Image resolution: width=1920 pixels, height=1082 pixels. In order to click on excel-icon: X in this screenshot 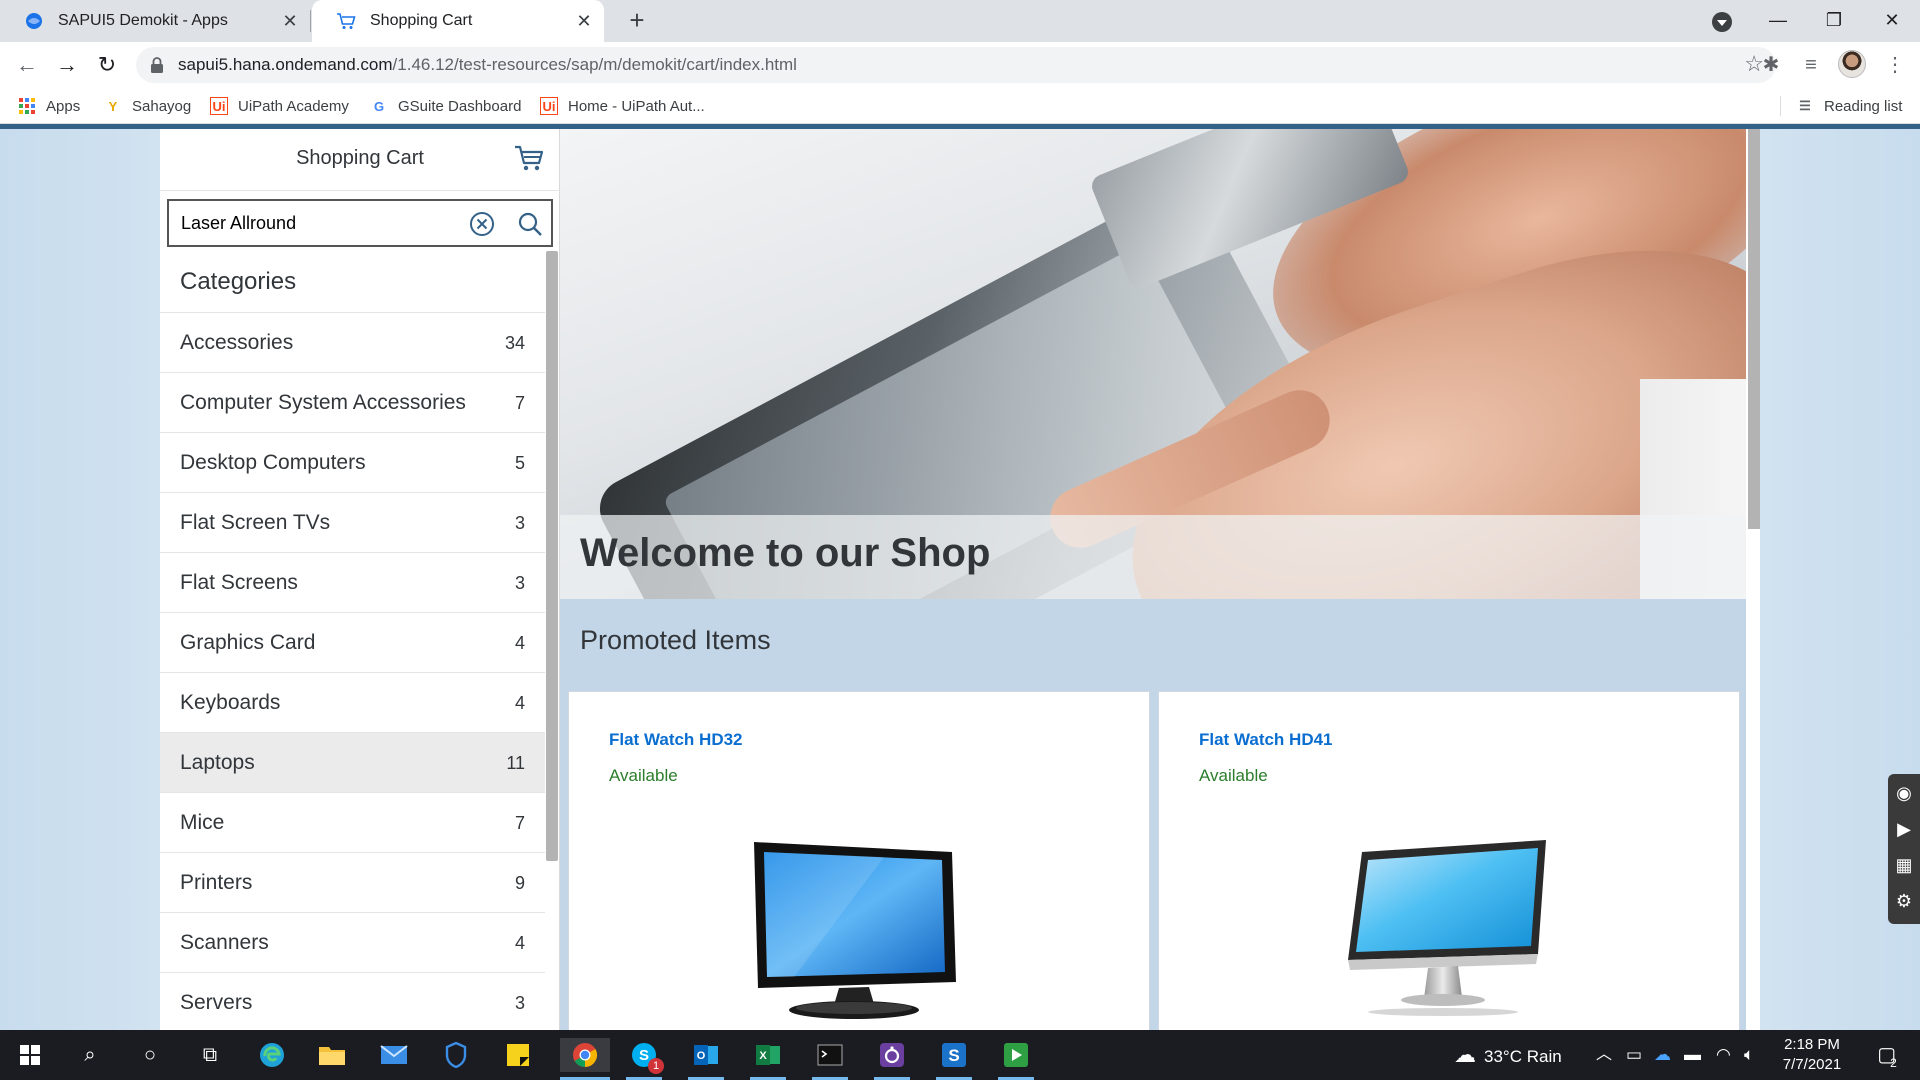, I will do `click(768, 1059)`.